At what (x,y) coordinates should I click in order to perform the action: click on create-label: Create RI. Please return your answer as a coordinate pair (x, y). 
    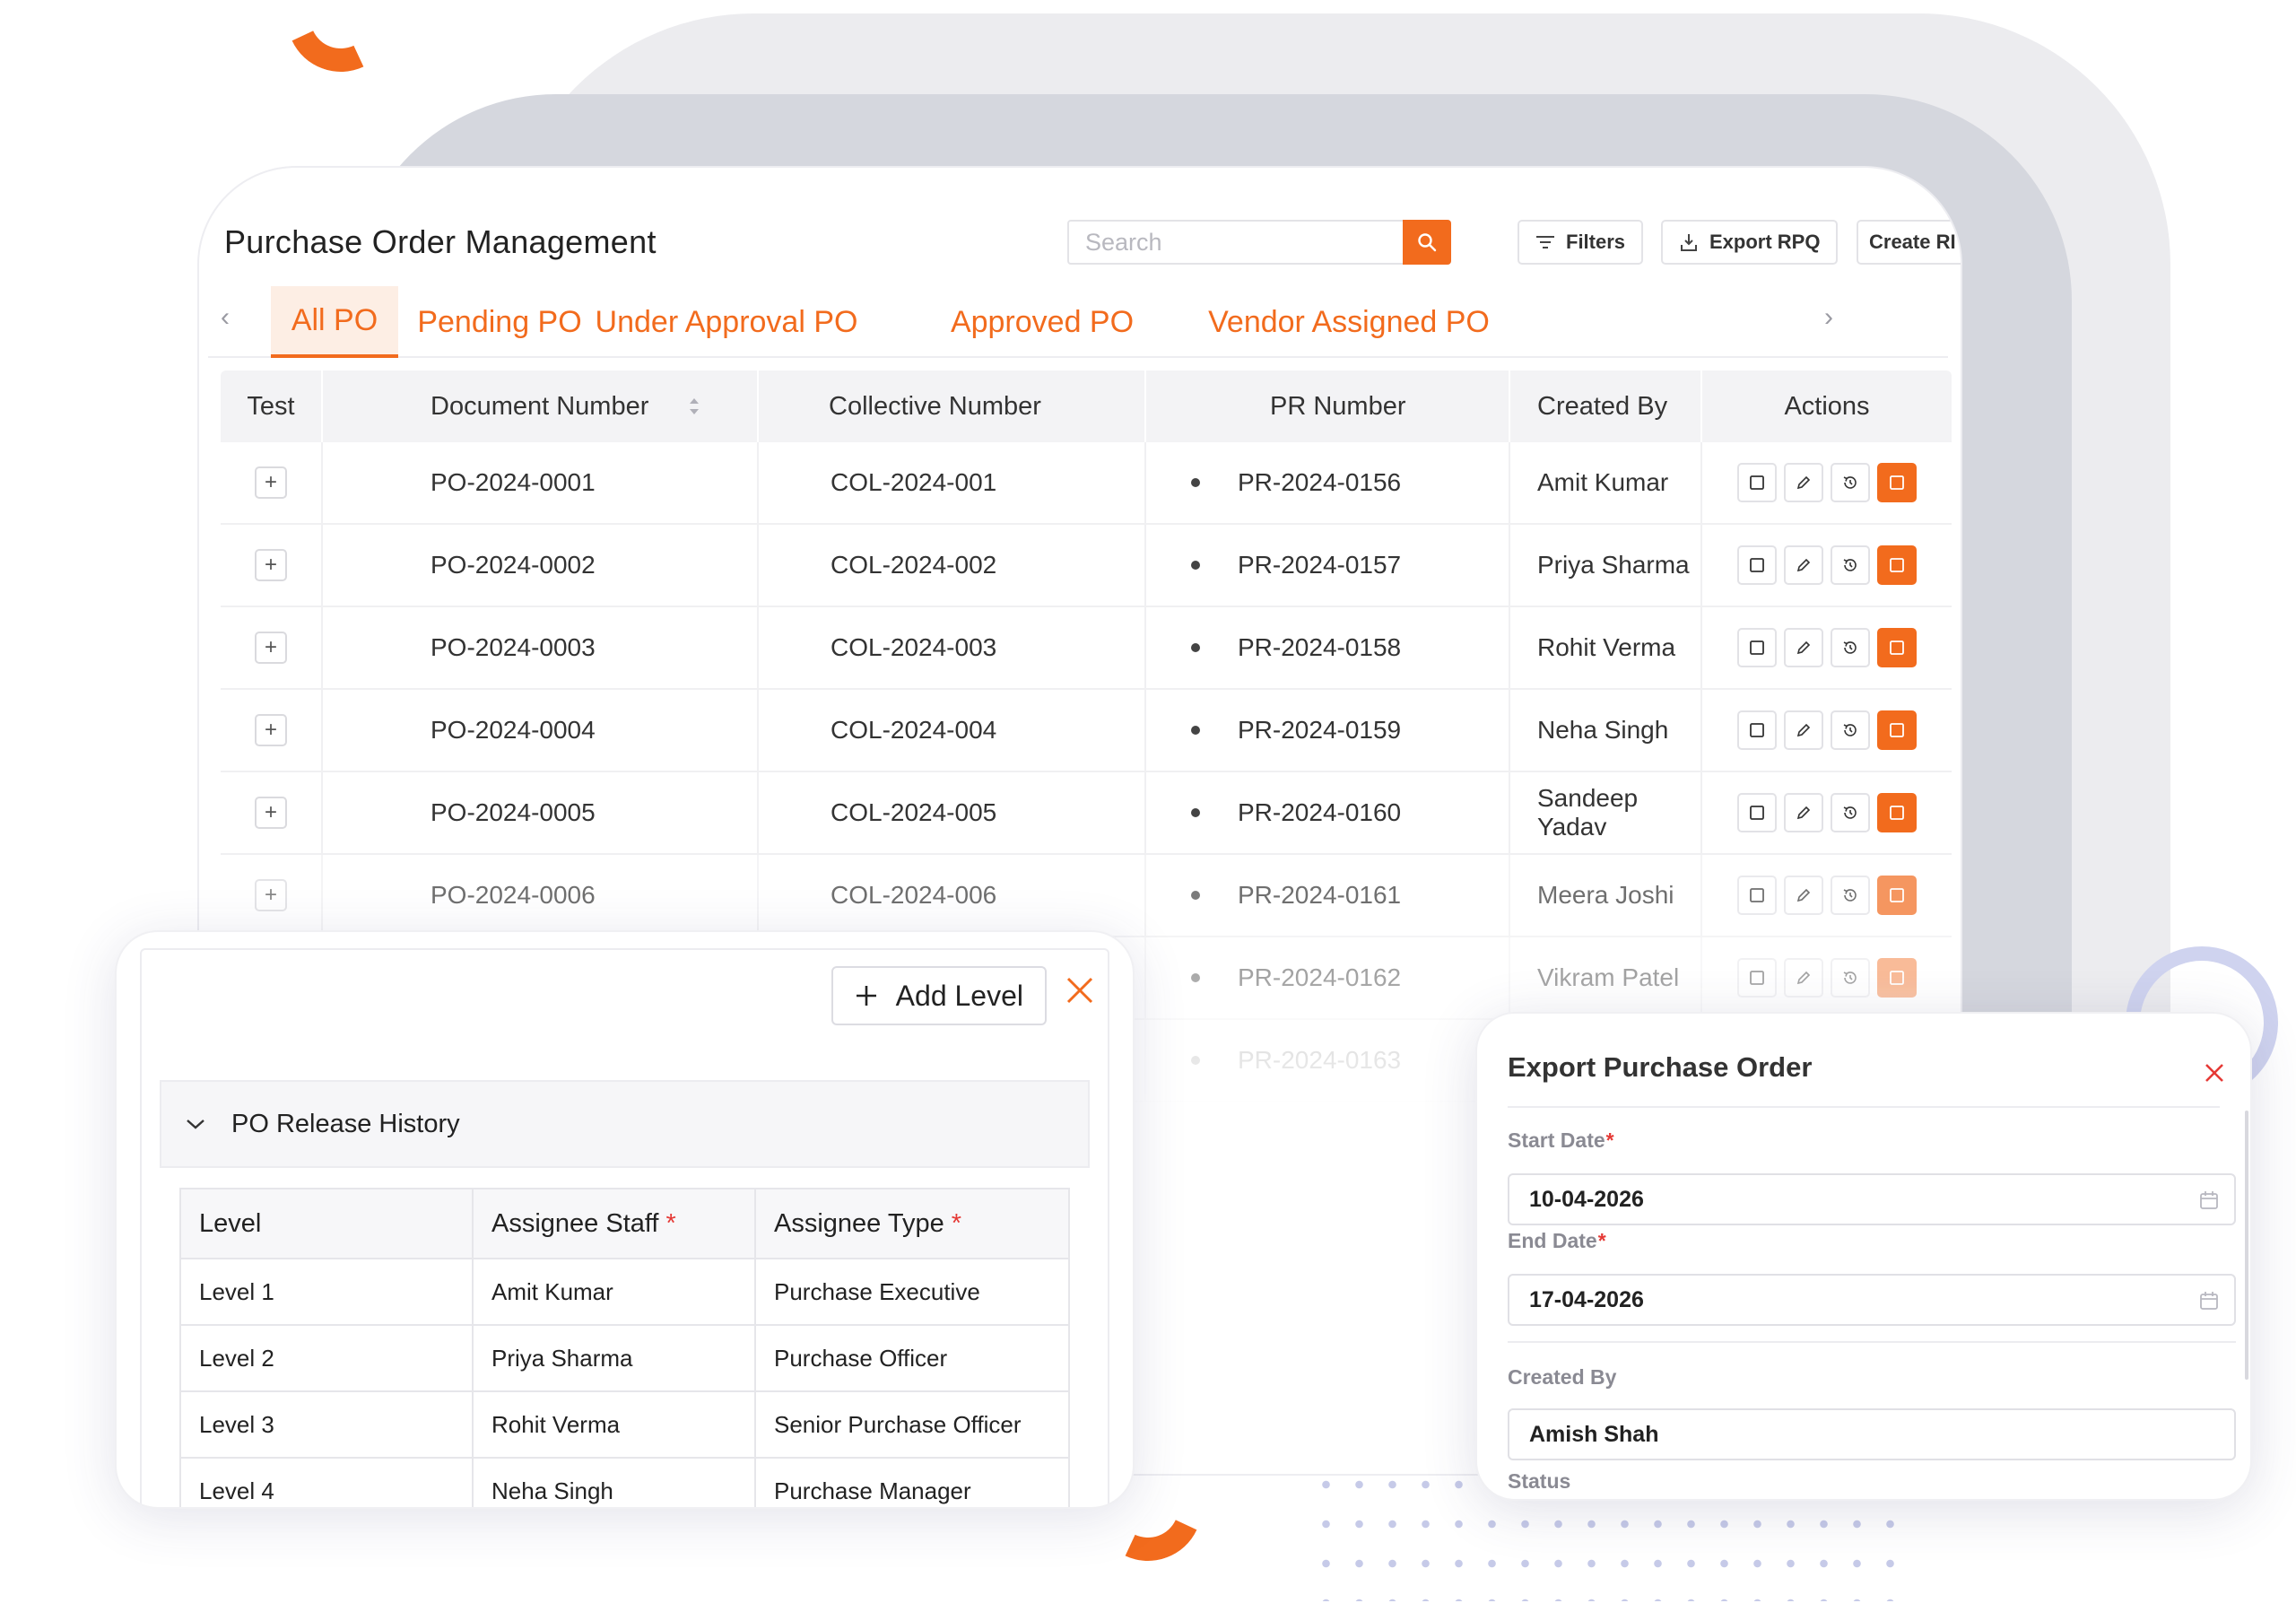
    Looking at the image, I should click on (1912, 242).